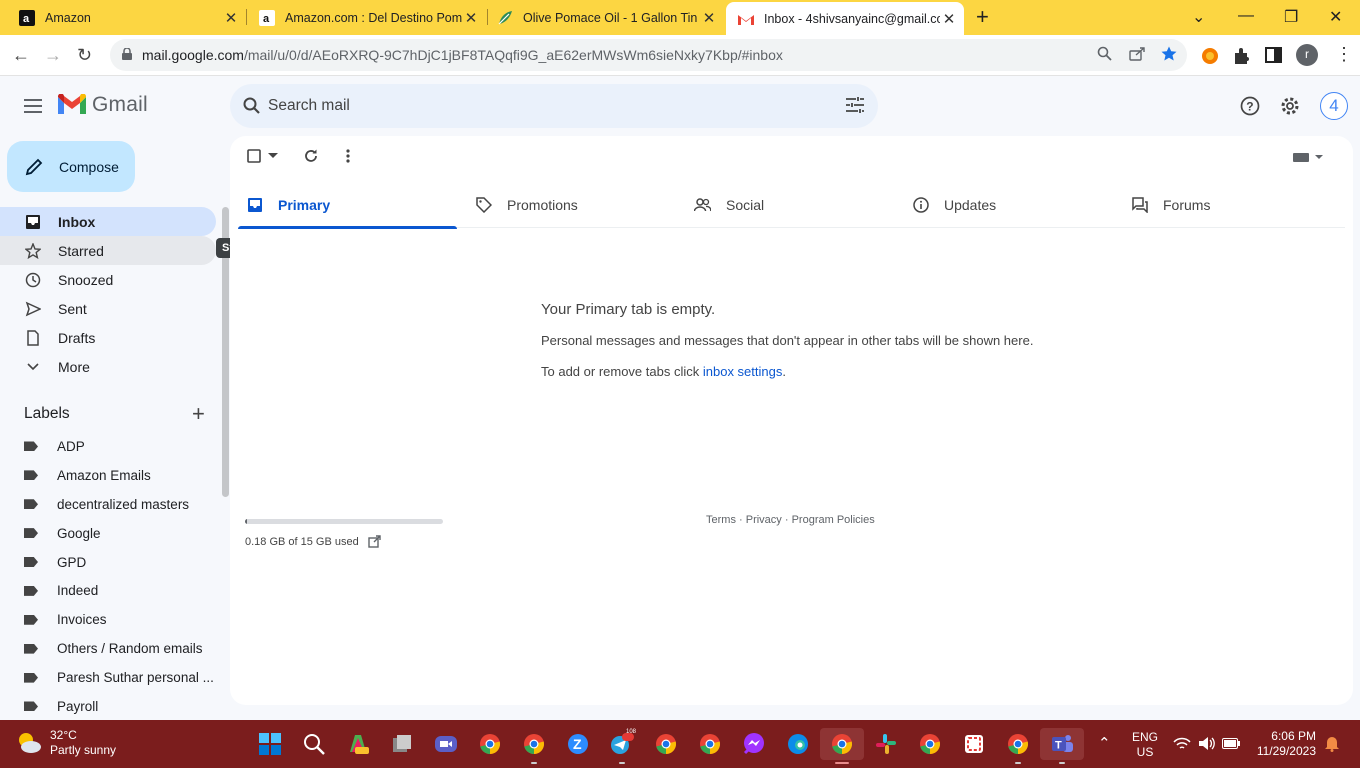 This screenshot has height=768, width=1360. Describe the element at coordinates (1273, 55) in the screenshot. I see `side-panel-icon` at that location.